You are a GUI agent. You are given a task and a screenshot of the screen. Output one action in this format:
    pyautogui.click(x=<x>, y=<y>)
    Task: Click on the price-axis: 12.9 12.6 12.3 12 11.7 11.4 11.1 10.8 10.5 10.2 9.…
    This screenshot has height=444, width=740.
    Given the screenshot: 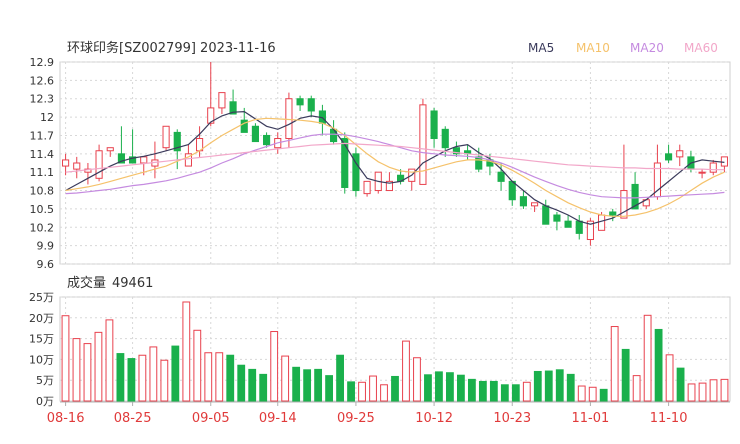 What is the action you would take?
    pyautogui.click(x=42, y=163)
    